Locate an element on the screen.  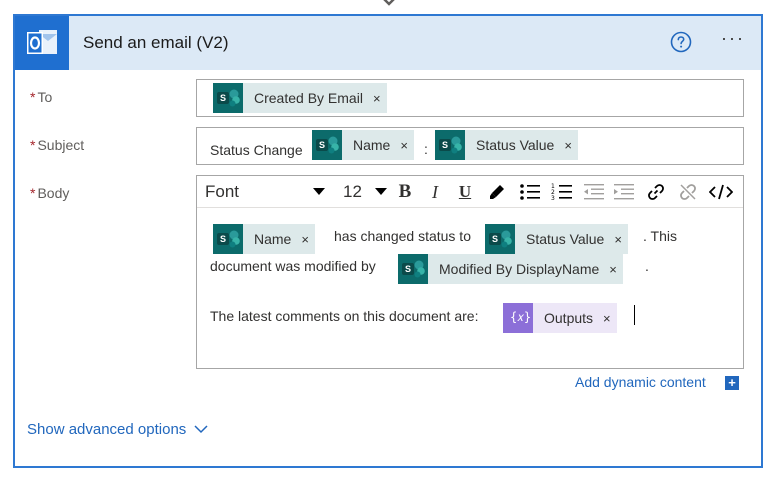
font-dropdown-icon is located at coordinates (319, 191).